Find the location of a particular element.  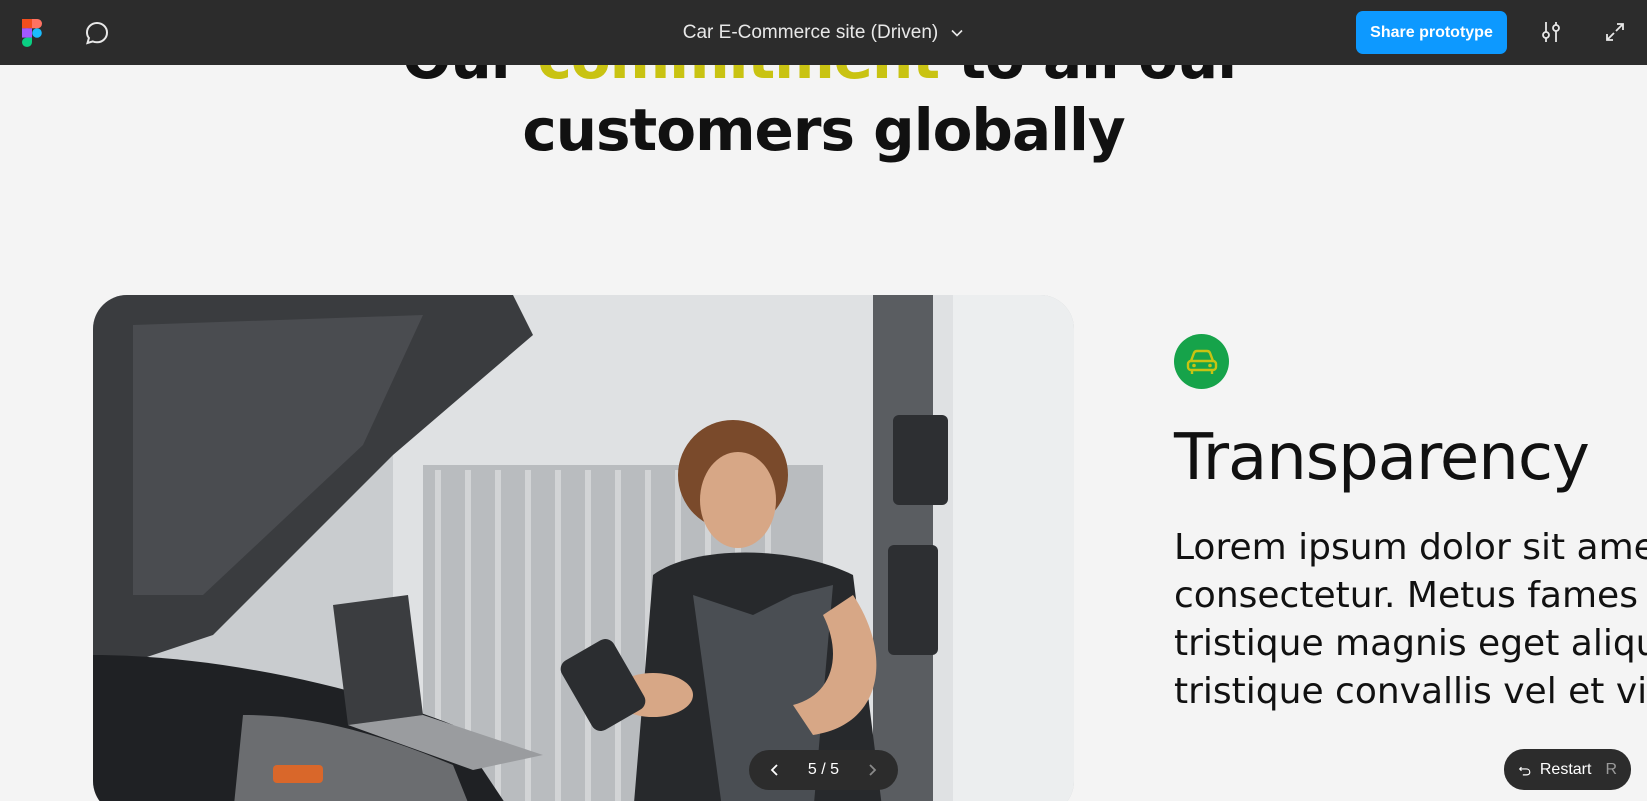

comment-icon is located at coordinates (97, 33).